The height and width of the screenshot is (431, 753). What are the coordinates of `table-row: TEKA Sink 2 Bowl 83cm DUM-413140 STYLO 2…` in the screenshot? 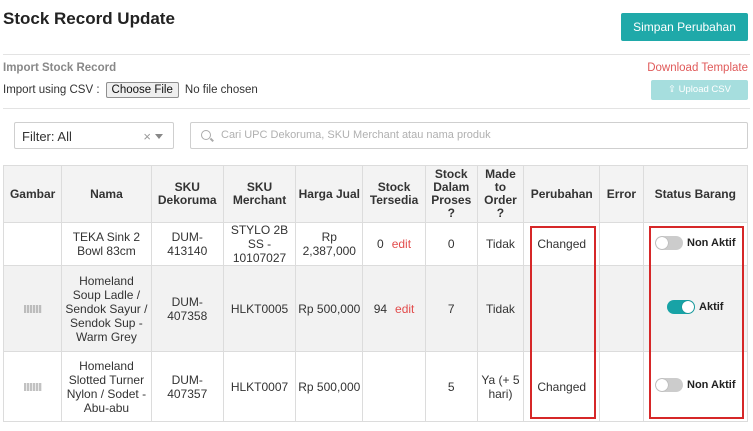 It's located at (375, 244).